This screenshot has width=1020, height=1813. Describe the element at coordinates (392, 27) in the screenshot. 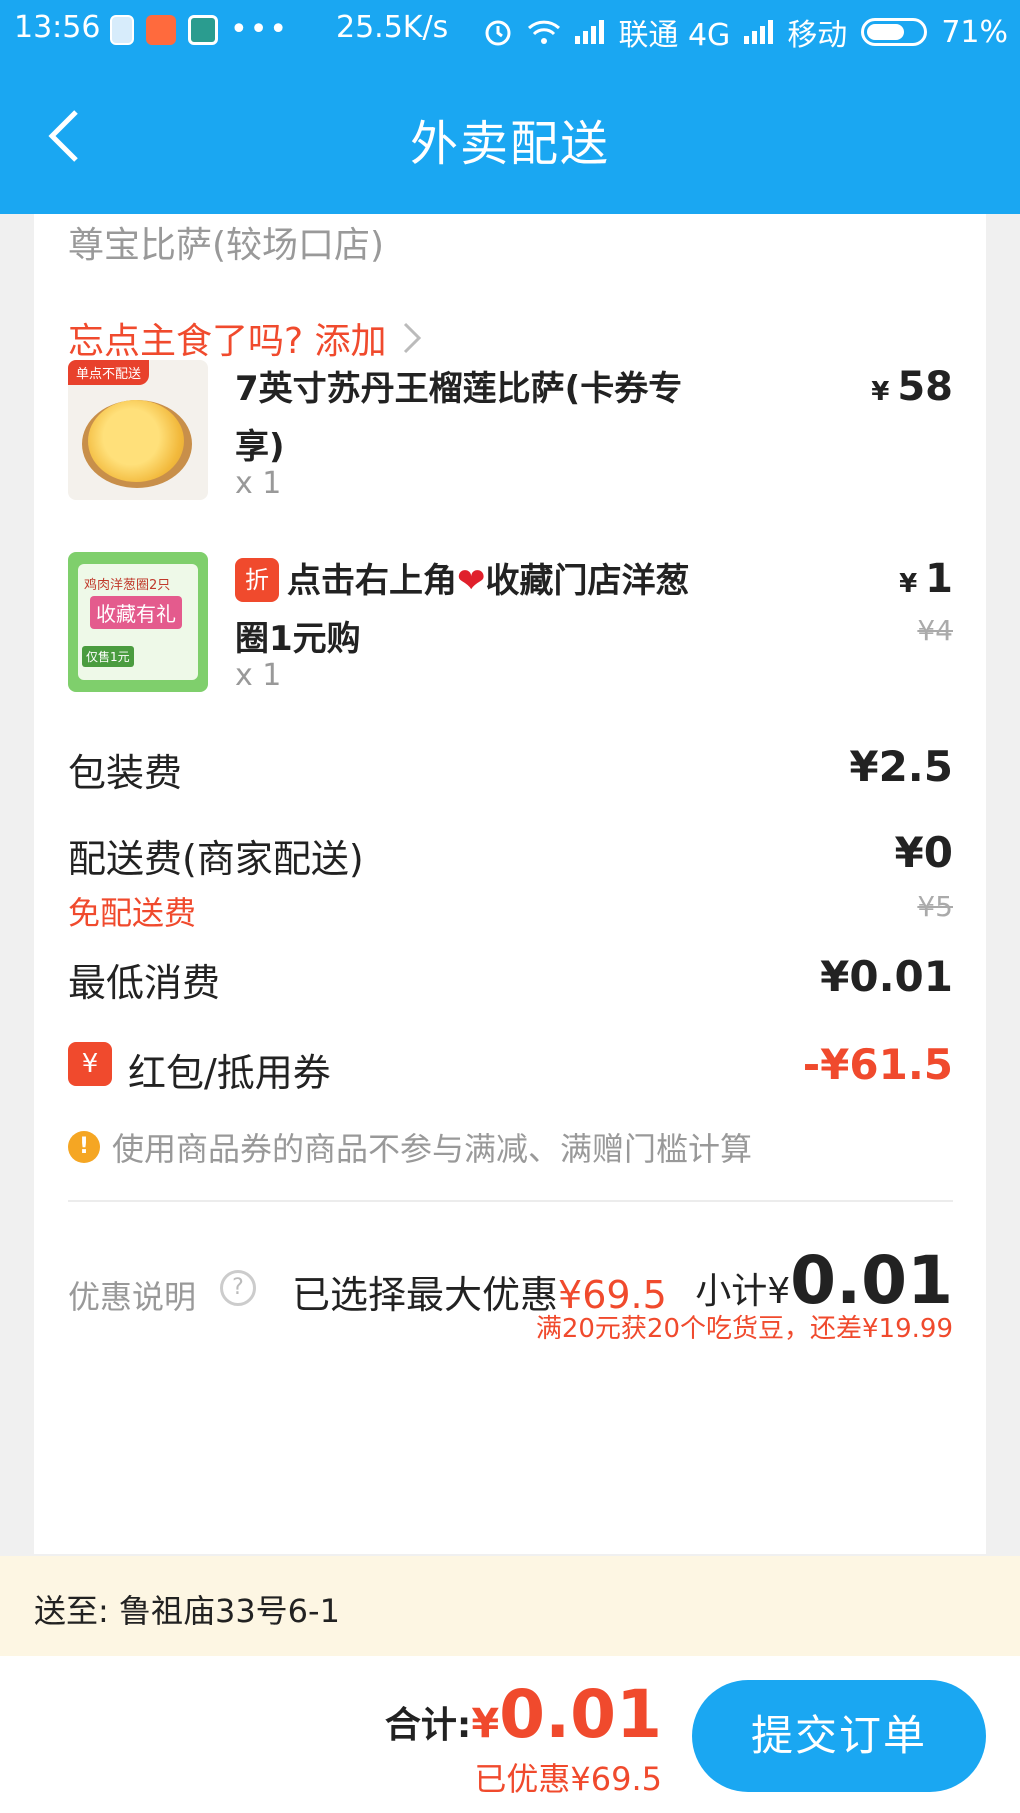

I see `network-speed: 25.5K/s` at that location.